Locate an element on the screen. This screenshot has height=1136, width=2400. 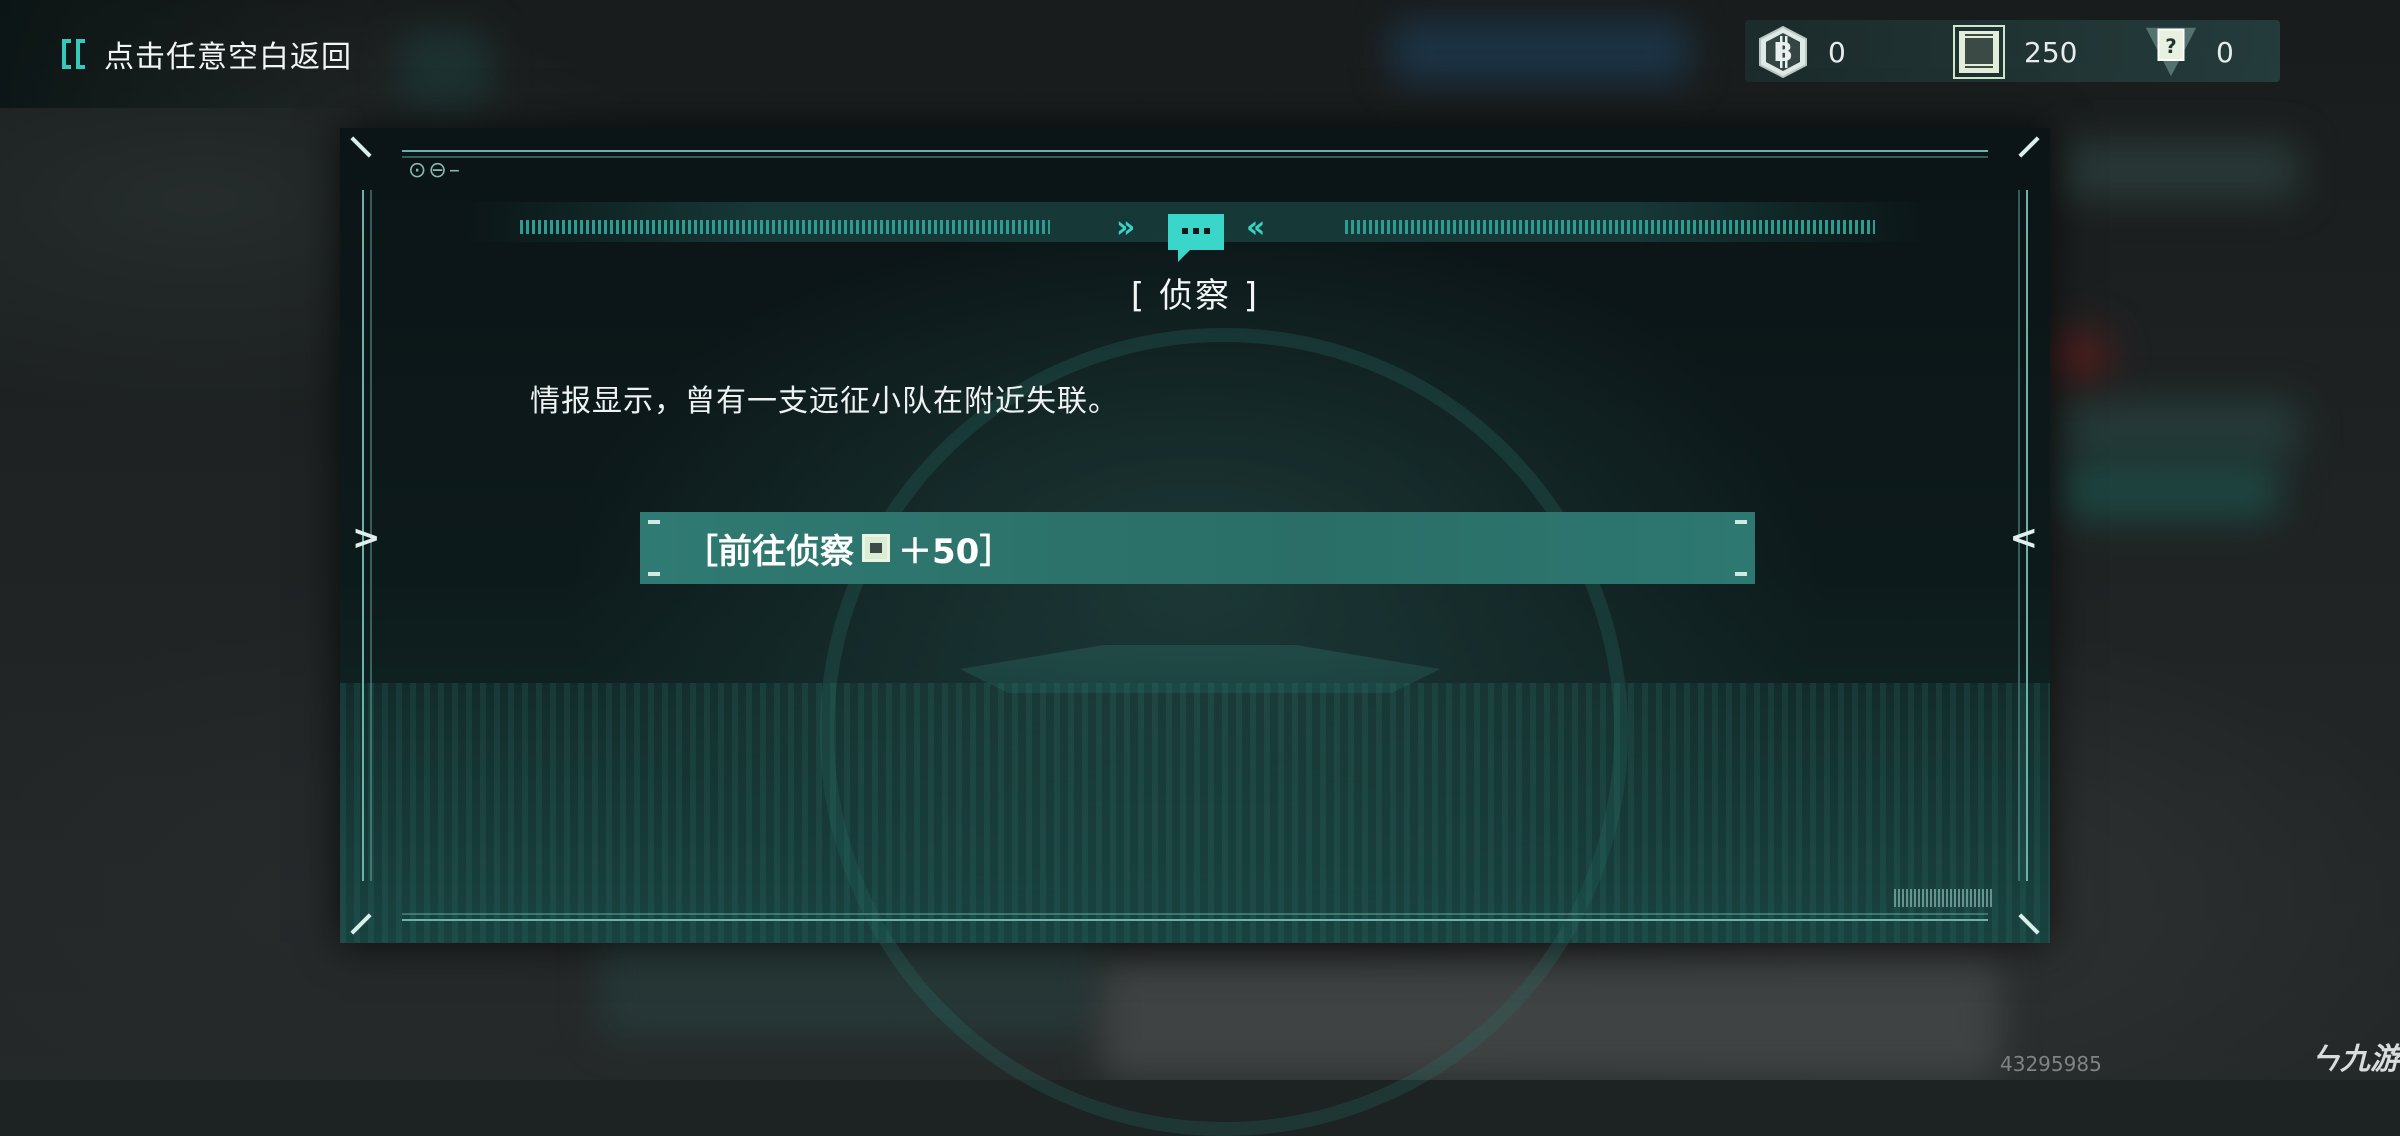
frame-bottom-line is located at coordinates (1195, 920).